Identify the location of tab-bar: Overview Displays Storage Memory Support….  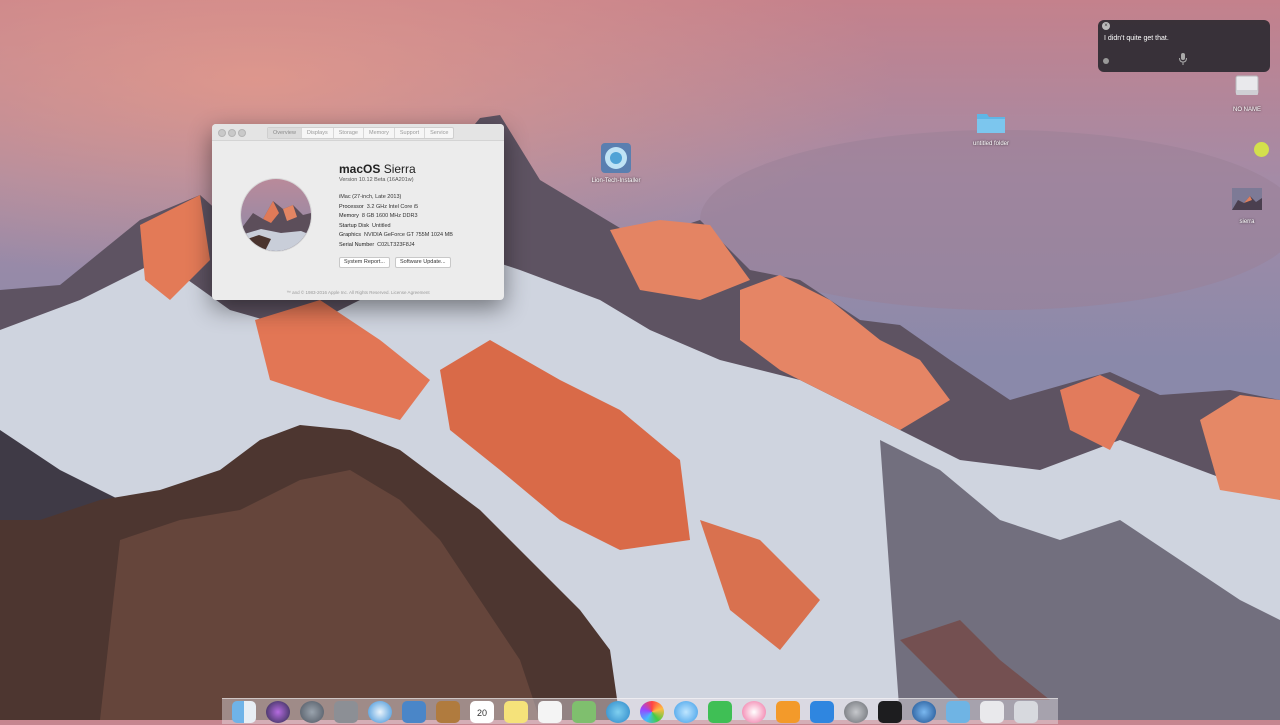
(361, 133).